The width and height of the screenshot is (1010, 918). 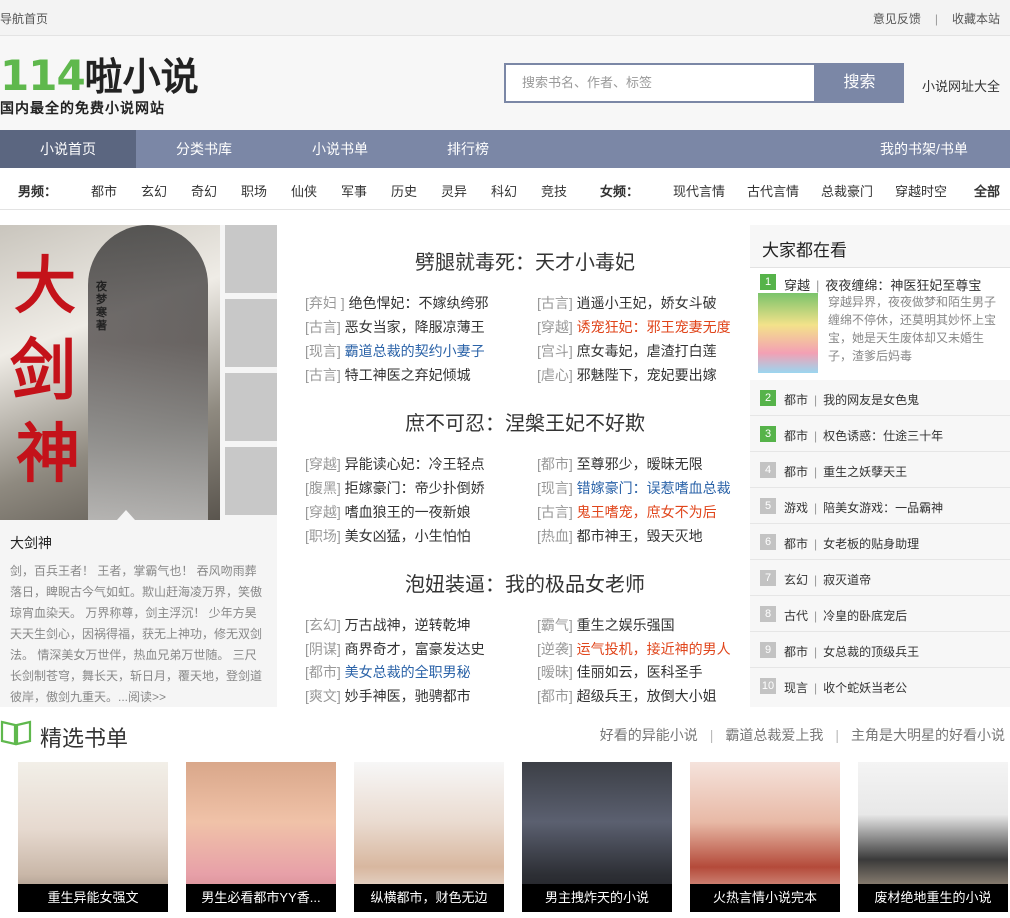 What do you see at coordinates (933, 898) in the screenshot?
I see `booklist-caption: 废材绝地重生的小说` at bounding box center [933, 898].